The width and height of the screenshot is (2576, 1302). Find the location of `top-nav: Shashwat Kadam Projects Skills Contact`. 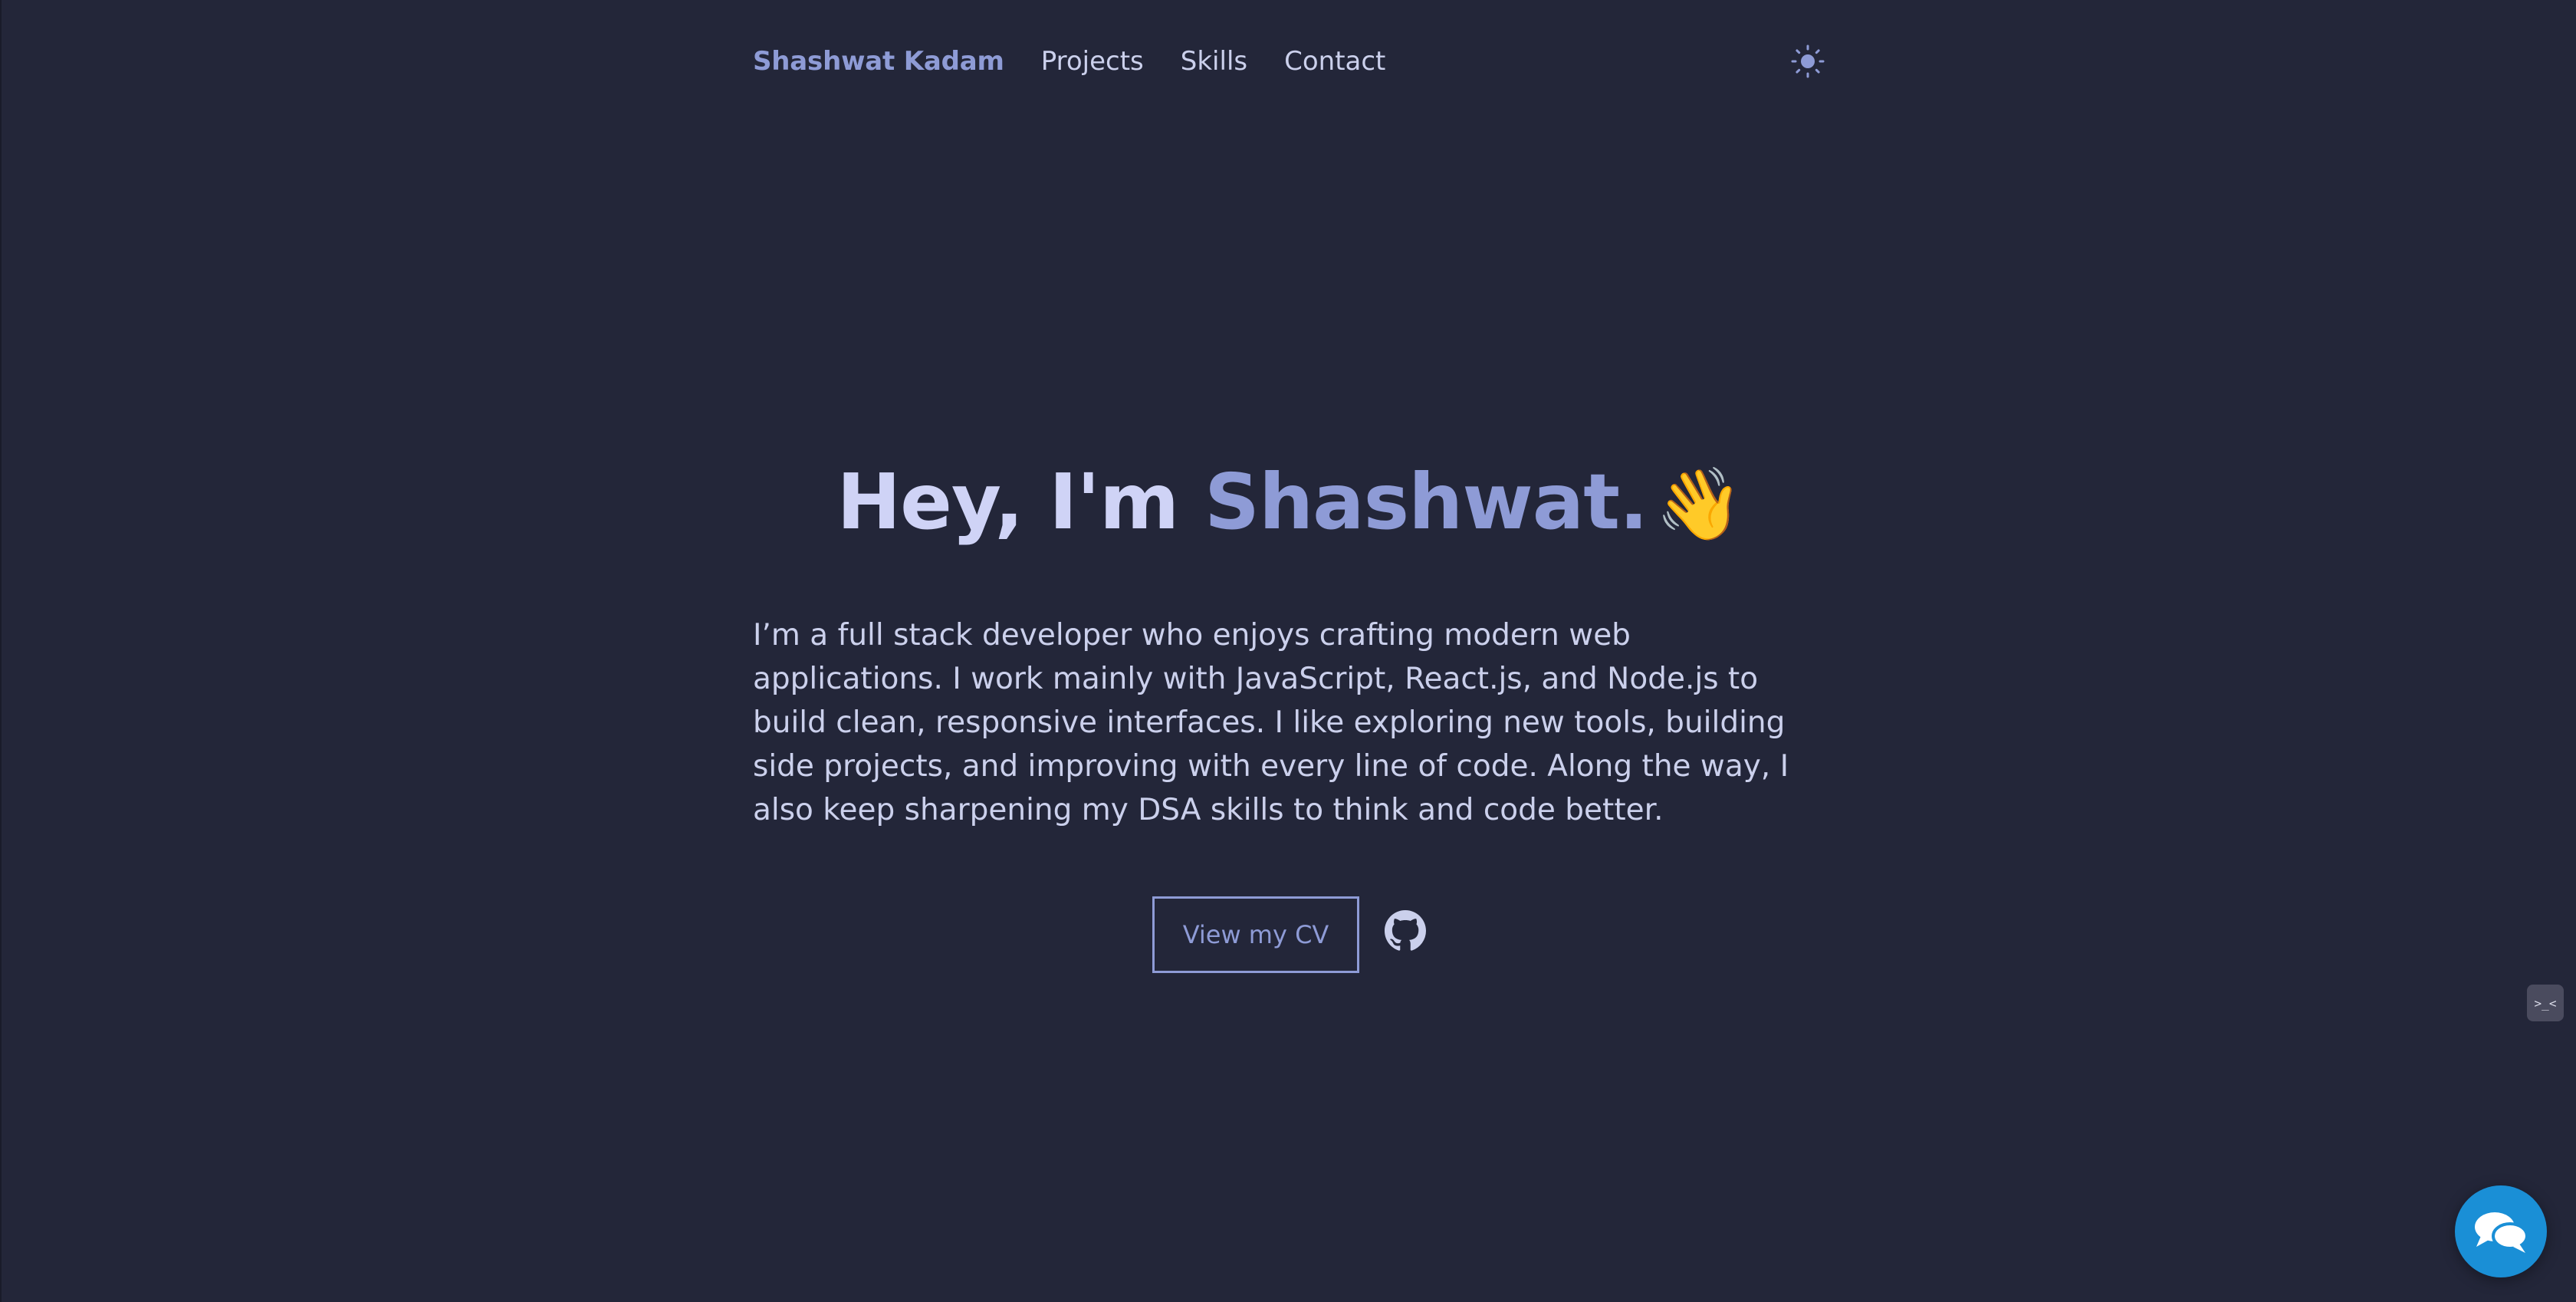

top-nav: Shashwat Kadam Projects Skills Contact is located at coordinates (1290, 61).